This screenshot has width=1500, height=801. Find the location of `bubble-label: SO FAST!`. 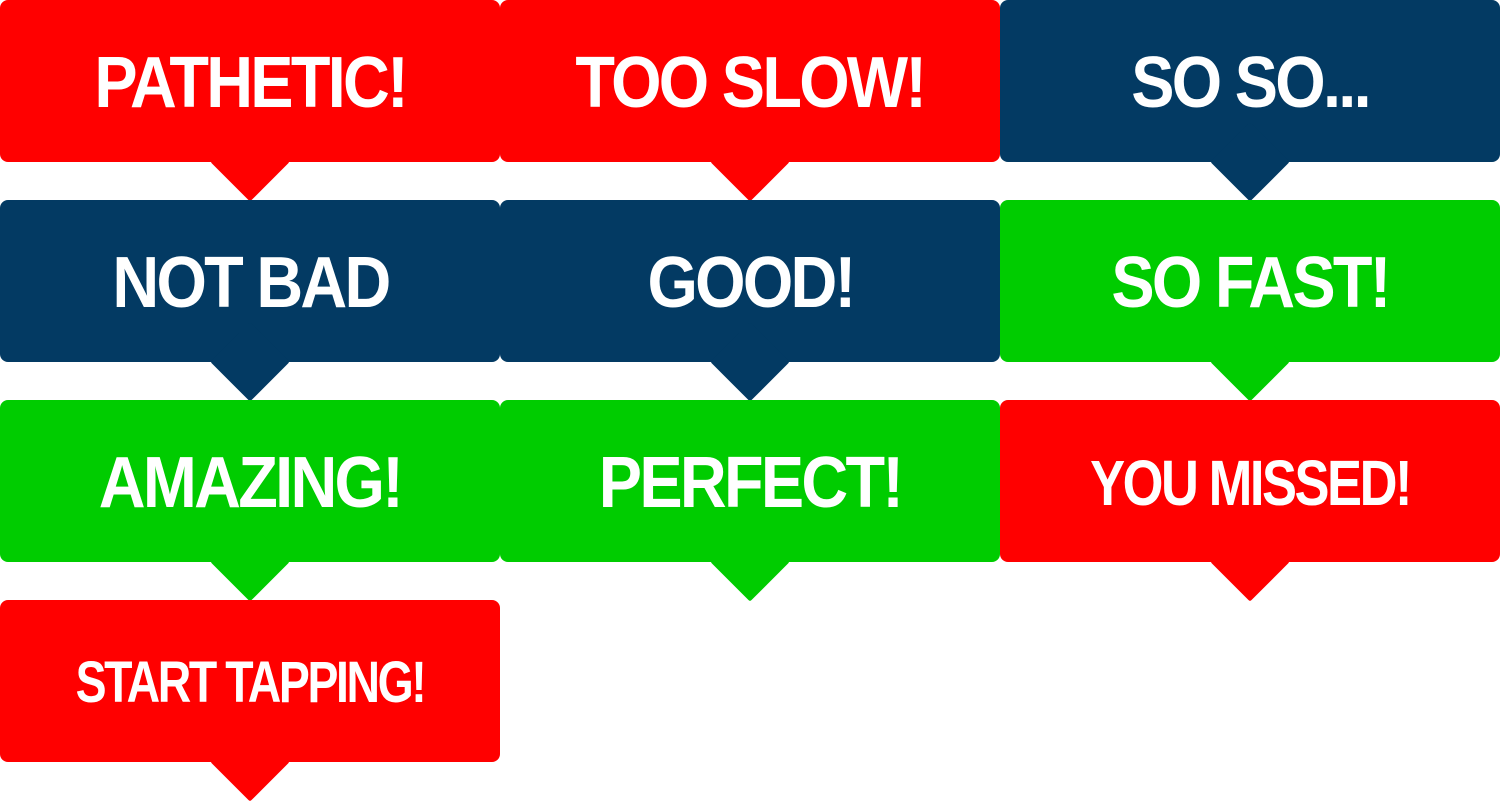

bubble-label: SO FAST! is located at coordinates (1251, 283).